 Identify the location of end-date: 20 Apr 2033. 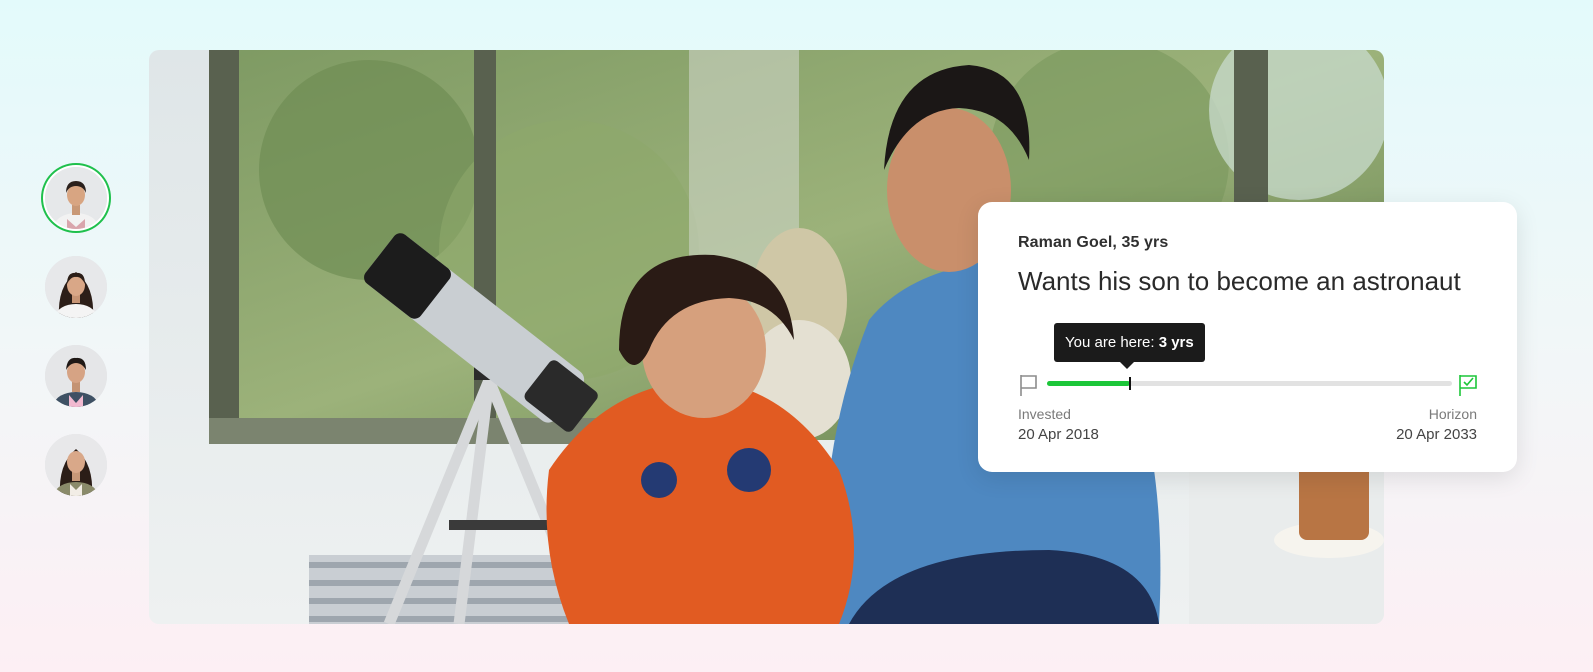
(1436, 434).